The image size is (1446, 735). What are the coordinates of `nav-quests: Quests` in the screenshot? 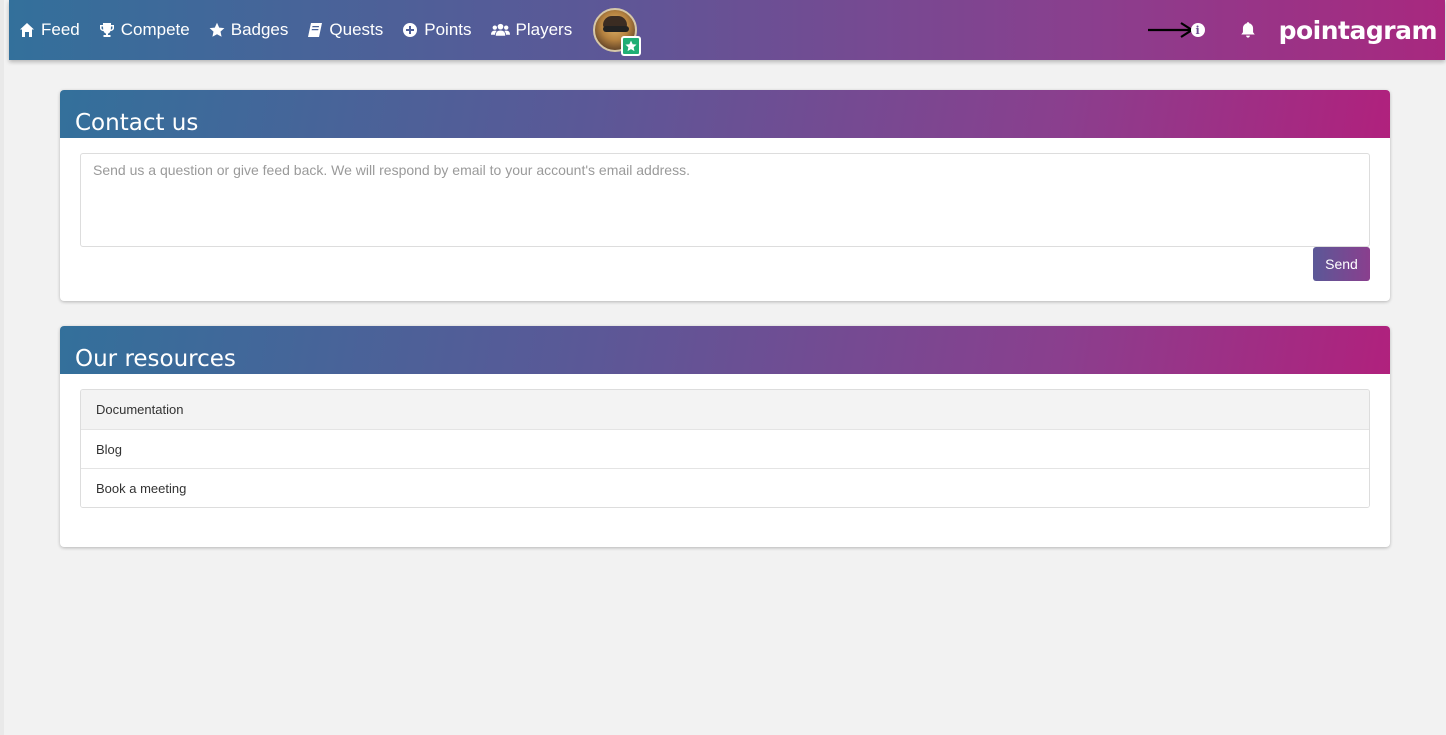 It's located at (345, 30).